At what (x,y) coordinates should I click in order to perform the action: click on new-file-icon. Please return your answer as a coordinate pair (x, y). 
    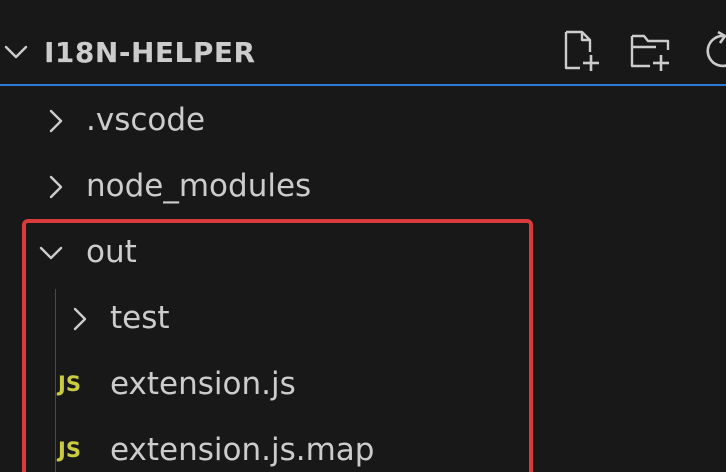
    Looking at the image, I should click on (582, 51).